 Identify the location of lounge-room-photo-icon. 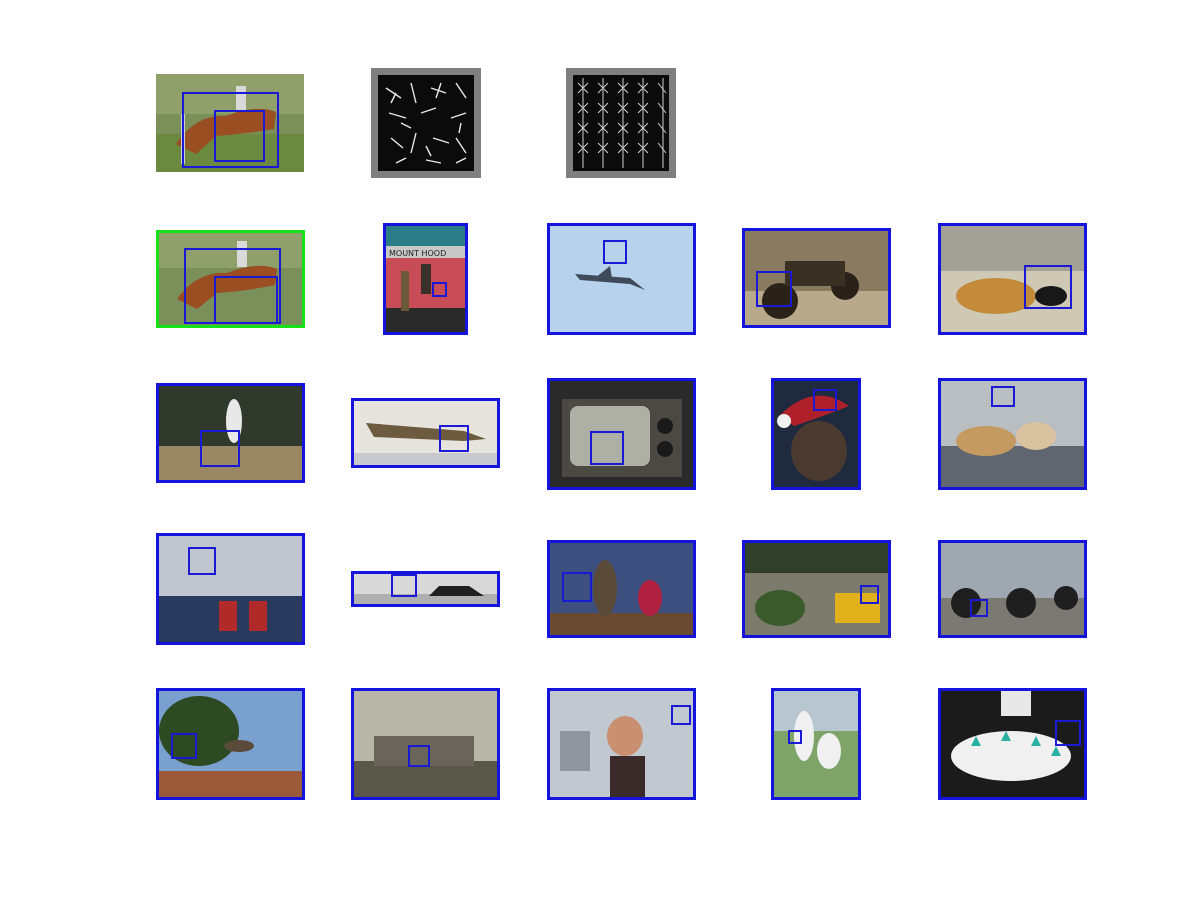
(425, 744).